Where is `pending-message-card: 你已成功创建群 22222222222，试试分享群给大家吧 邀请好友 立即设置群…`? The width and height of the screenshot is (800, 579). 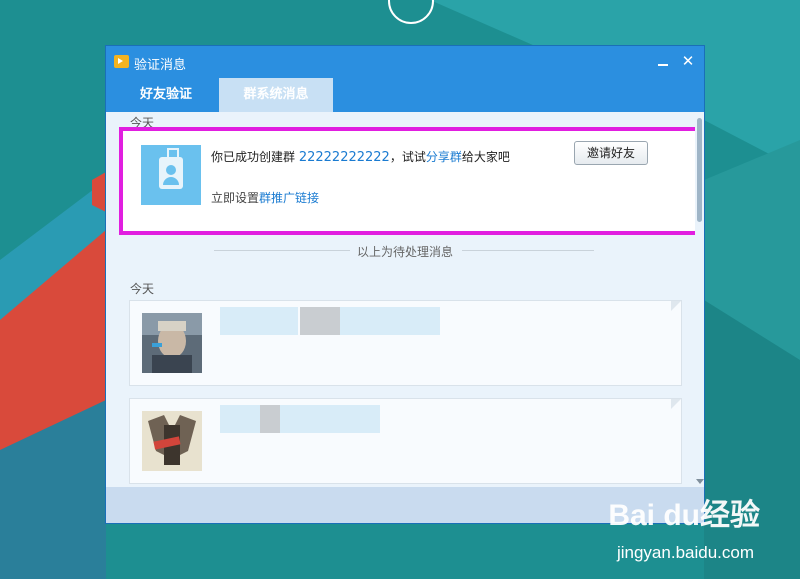 pending-message-card: 你已成功创建群 22222222222，试试分享群给大家吧 邀请好友 立即设置群… is located at coordinates (409, 181).